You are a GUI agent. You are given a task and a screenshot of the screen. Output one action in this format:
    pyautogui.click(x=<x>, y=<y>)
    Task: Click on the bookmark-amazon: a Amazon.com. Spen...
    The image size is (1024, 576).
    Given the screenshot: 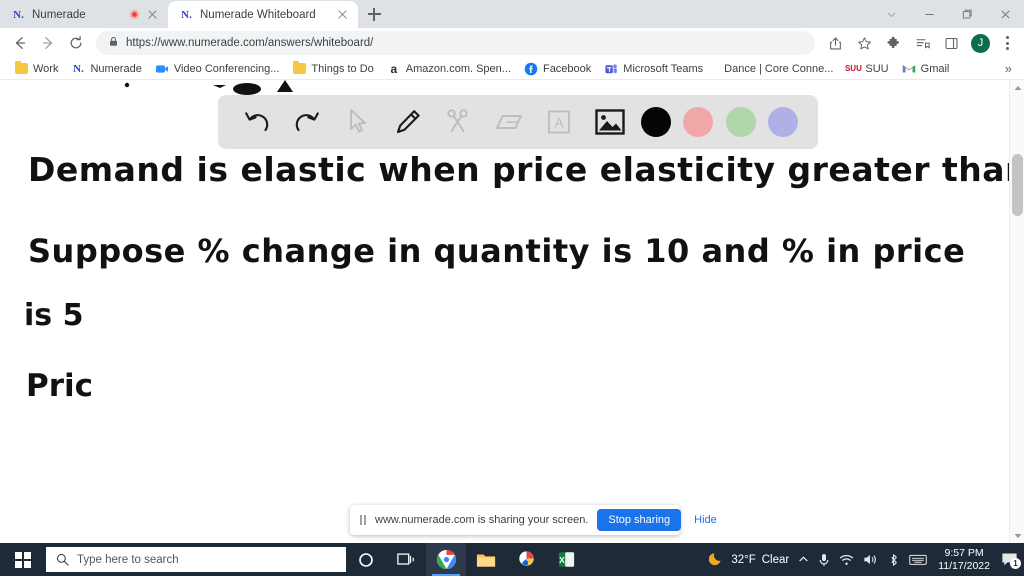 What is the action you would take?
    pyautogui.click(x=449, y=69)
    